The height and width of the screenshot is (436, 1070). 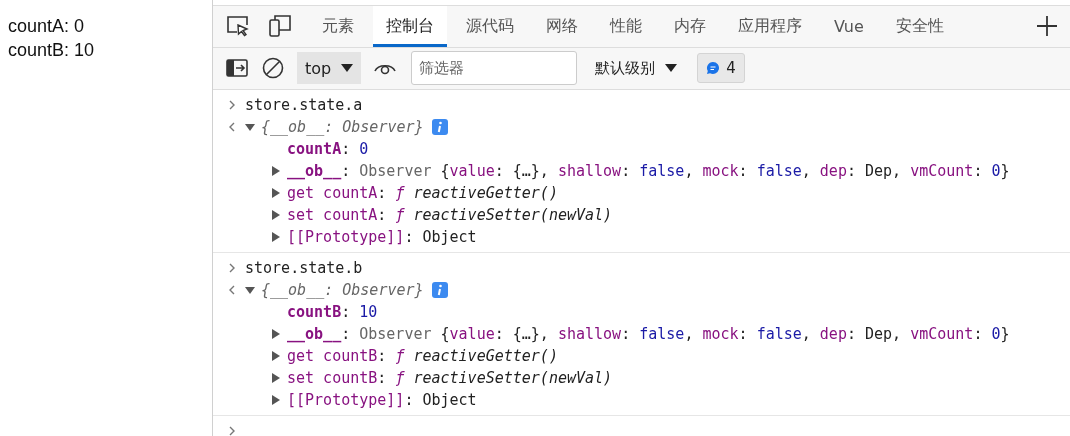 I want to click on devtools-tab: 内存, so click(x=690, y=26).